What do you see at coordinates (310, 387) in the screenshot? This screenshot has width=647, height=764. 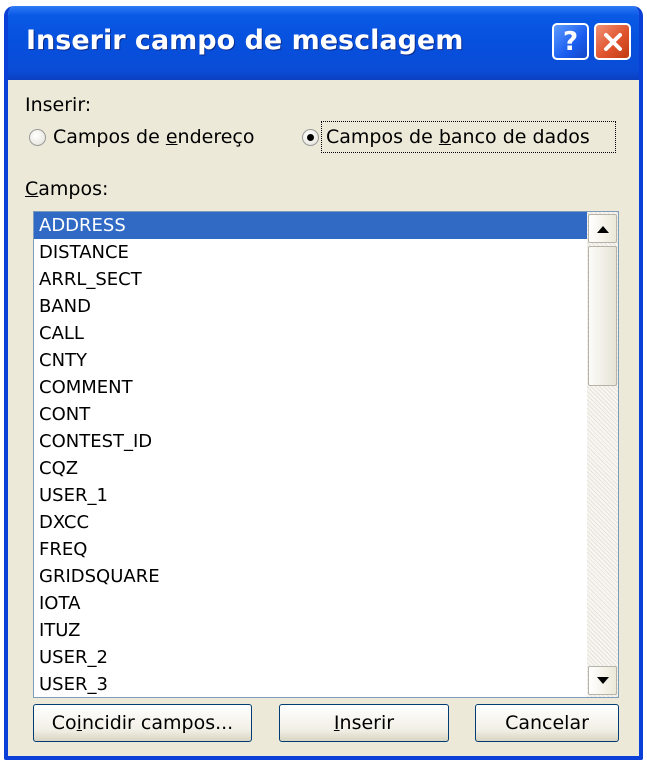 I see `list-item: COMMENT` at bounding box center [310, 387].